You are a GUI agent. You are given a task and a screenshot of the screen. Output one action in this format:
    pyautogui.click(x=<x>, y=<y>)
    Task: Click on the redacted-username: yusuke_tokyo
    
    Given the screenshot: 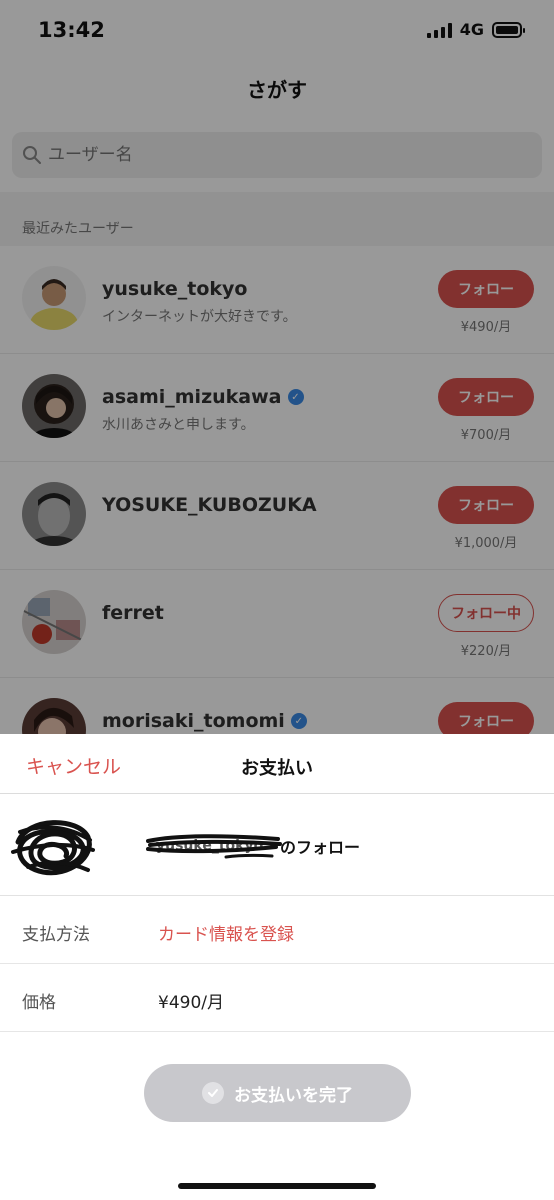 What is the action you would take?
    pyautogui.click(x=214, y=846)
    